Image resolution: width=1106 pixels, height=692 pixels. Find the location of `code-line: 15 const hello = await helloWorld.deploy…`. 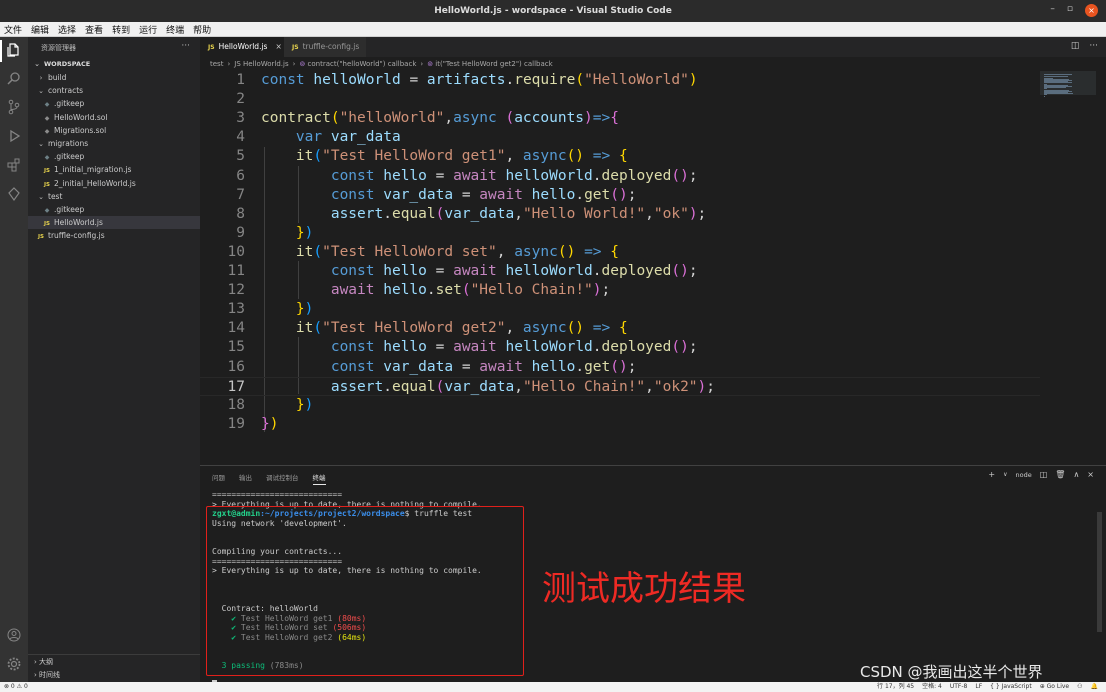

code-line: 15 const hello = await helloWorld.deploy… is located at coordinates (620, 347).